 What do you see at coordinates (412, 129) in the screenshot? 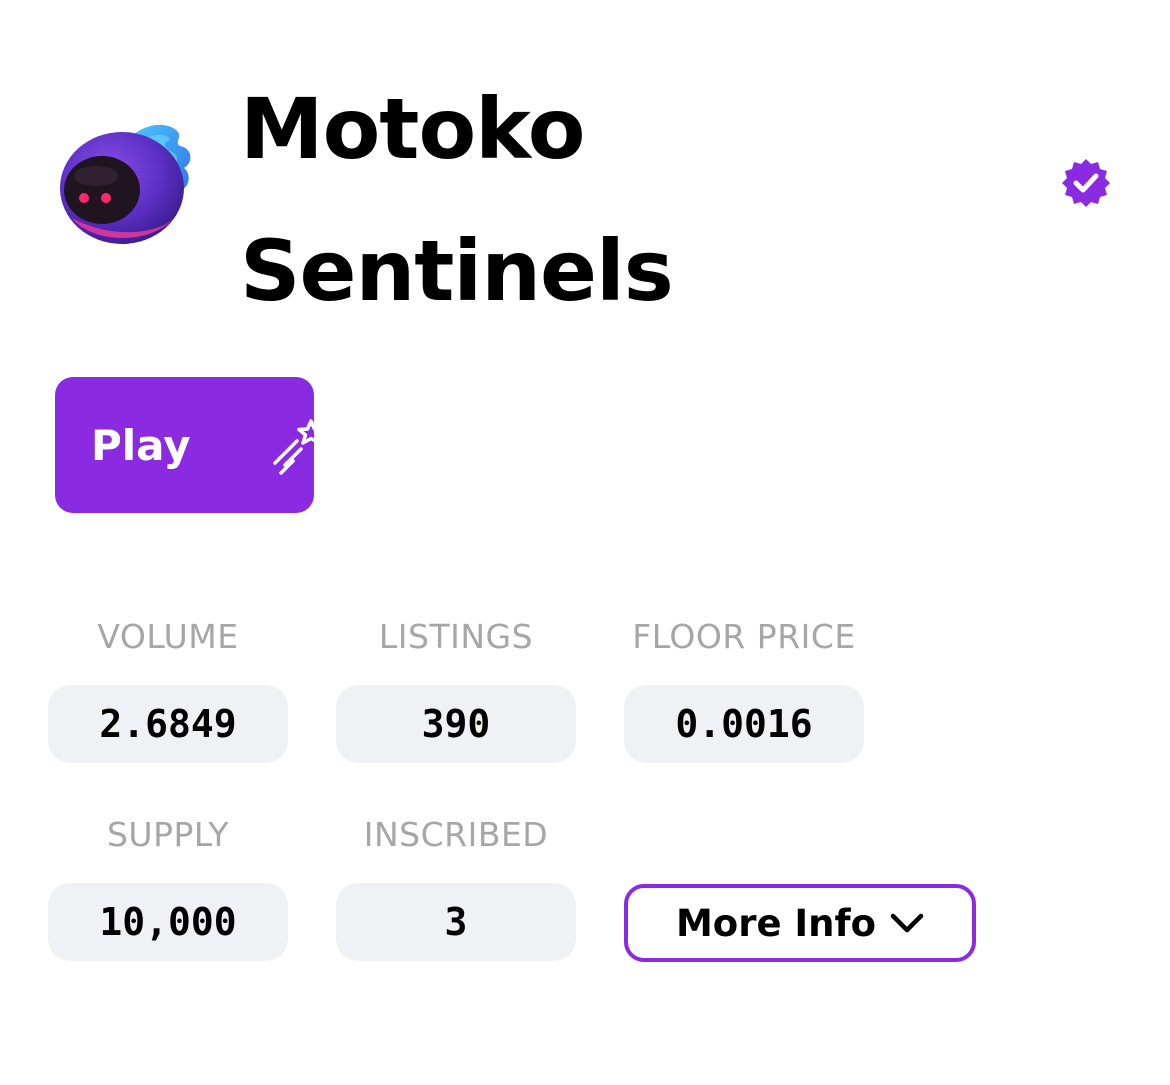
I see `title-line-1: Motoko` at bounding box center [412, 129].